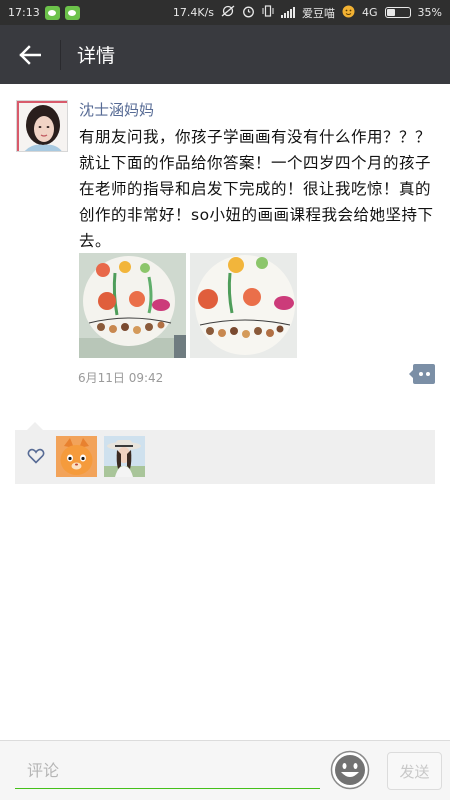 This screenshot has height=800, width=450. Describe the element at coordinates (248, 13) in the screenshot. I see `alarm-icon` at that location.